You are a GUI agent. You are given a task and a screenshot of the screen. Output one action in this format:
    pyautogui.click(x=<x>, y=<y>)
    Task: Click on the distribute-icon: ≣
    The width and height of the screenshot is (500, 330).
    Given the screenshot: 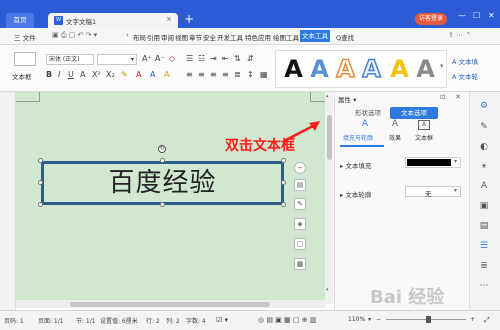 What is the action you would take?
    pyautogui.click(x=237, y=74)
    